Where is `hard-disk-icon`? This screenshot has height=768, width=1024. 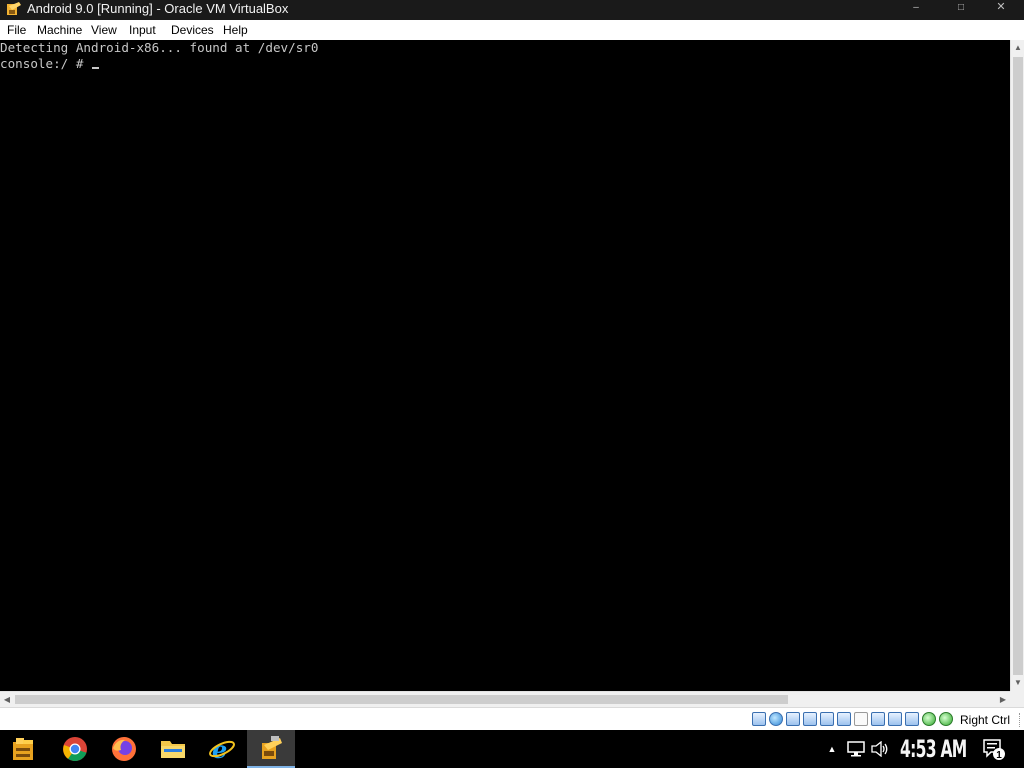 hard-disk-icon is located at coordinates (759, 719).